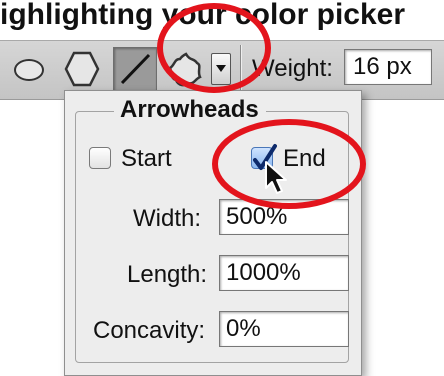 This screenshot has width=444, height=376. What do you see at coordinates (186, 70) in the screenshot?
I see `custom-shape-tool-icon` at bounding box center [186, 70].